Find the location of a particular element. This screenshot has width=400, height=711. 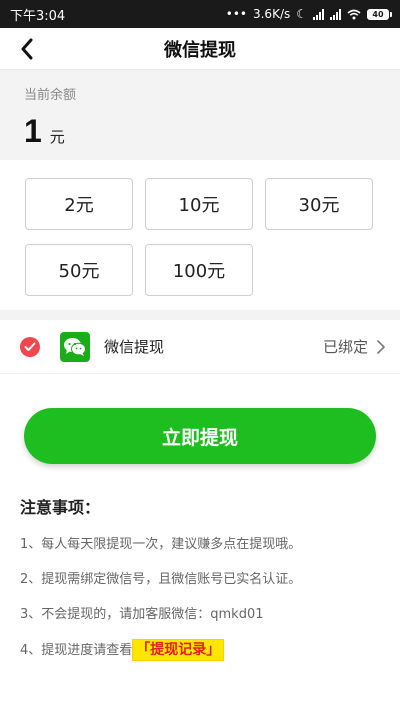

payment-method-label: 微信提现 is located at coordinates (134, 347).